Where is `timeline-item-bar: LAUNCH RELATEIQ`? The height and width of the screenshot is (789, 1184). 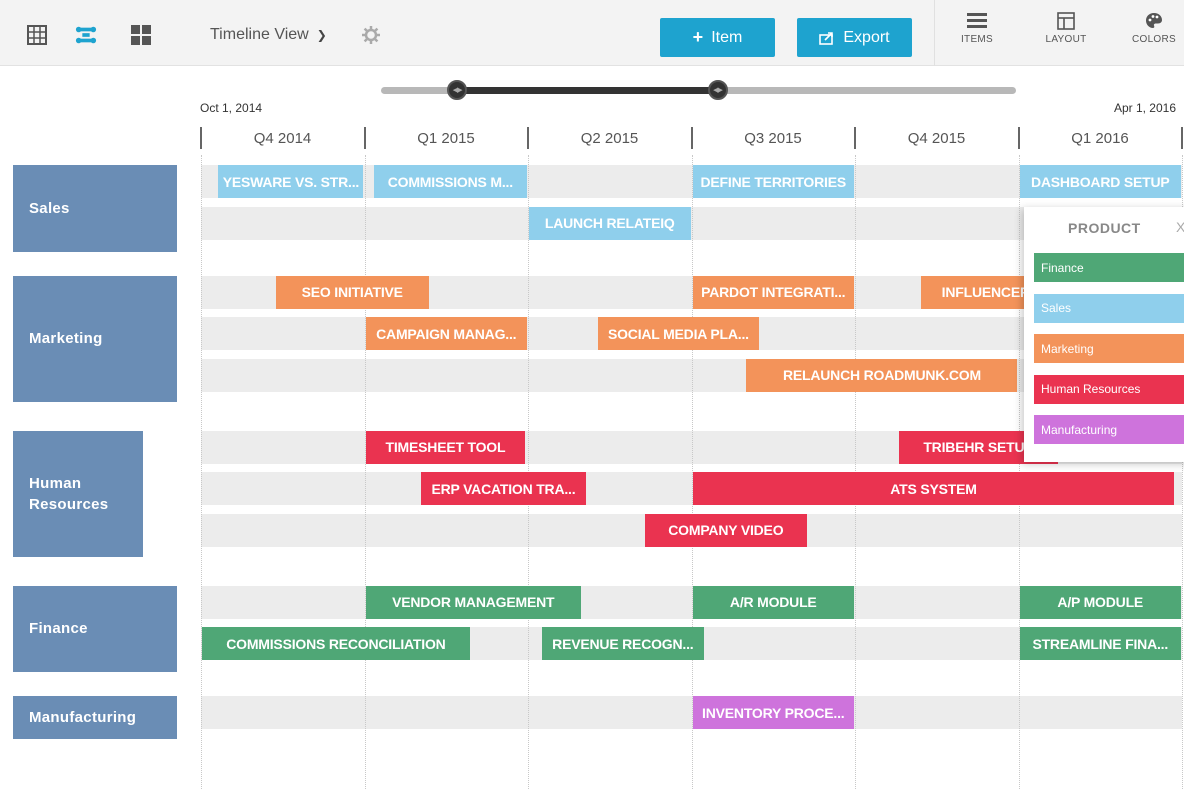 timeline-item-bar: LAUNCH RELATEIQ is located at coordinates (610, 223).